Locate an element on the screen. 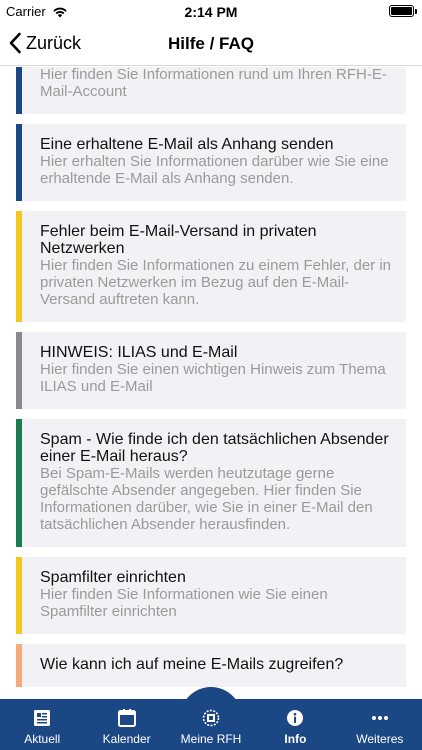  faq-item-title: HINWEIS: ILIAS und E-Mail is located at coordinates (139, 352).